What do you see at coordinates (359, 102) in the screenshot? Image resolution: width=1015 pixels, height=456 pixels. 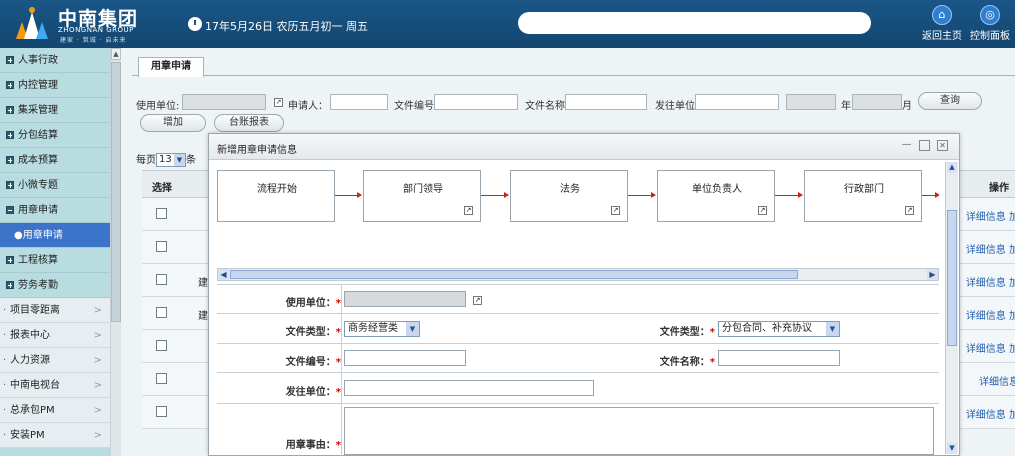 I see `filter-applicant-input` at bounding box center [359, 102].